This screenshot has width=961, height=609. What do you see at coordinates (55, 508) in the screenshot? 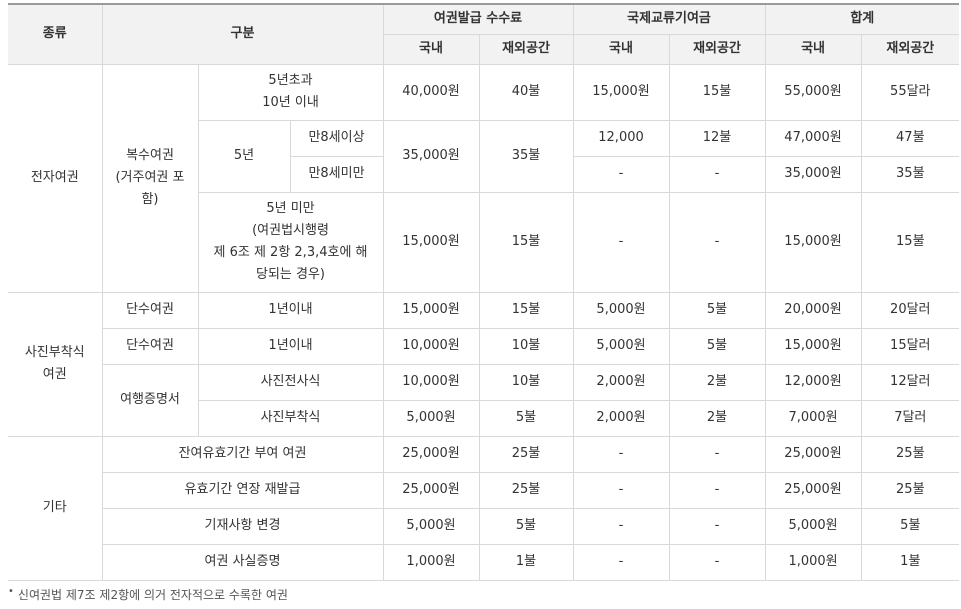
I see `cat-other: 기타` at bounding box center [55, 508].